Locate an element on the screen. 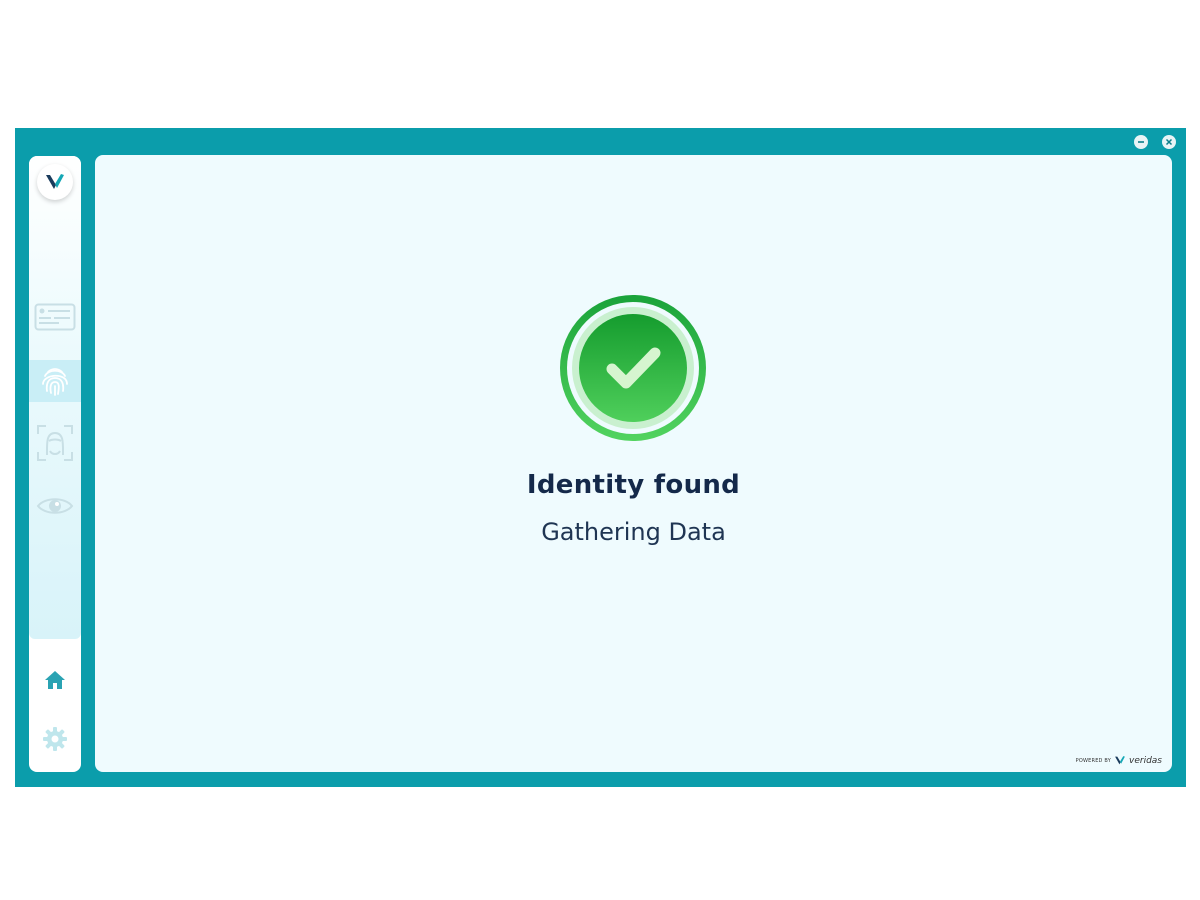 This screenshot has width=1200, height=900. nav-item-fingerprint is located at coordinates (55, 381).